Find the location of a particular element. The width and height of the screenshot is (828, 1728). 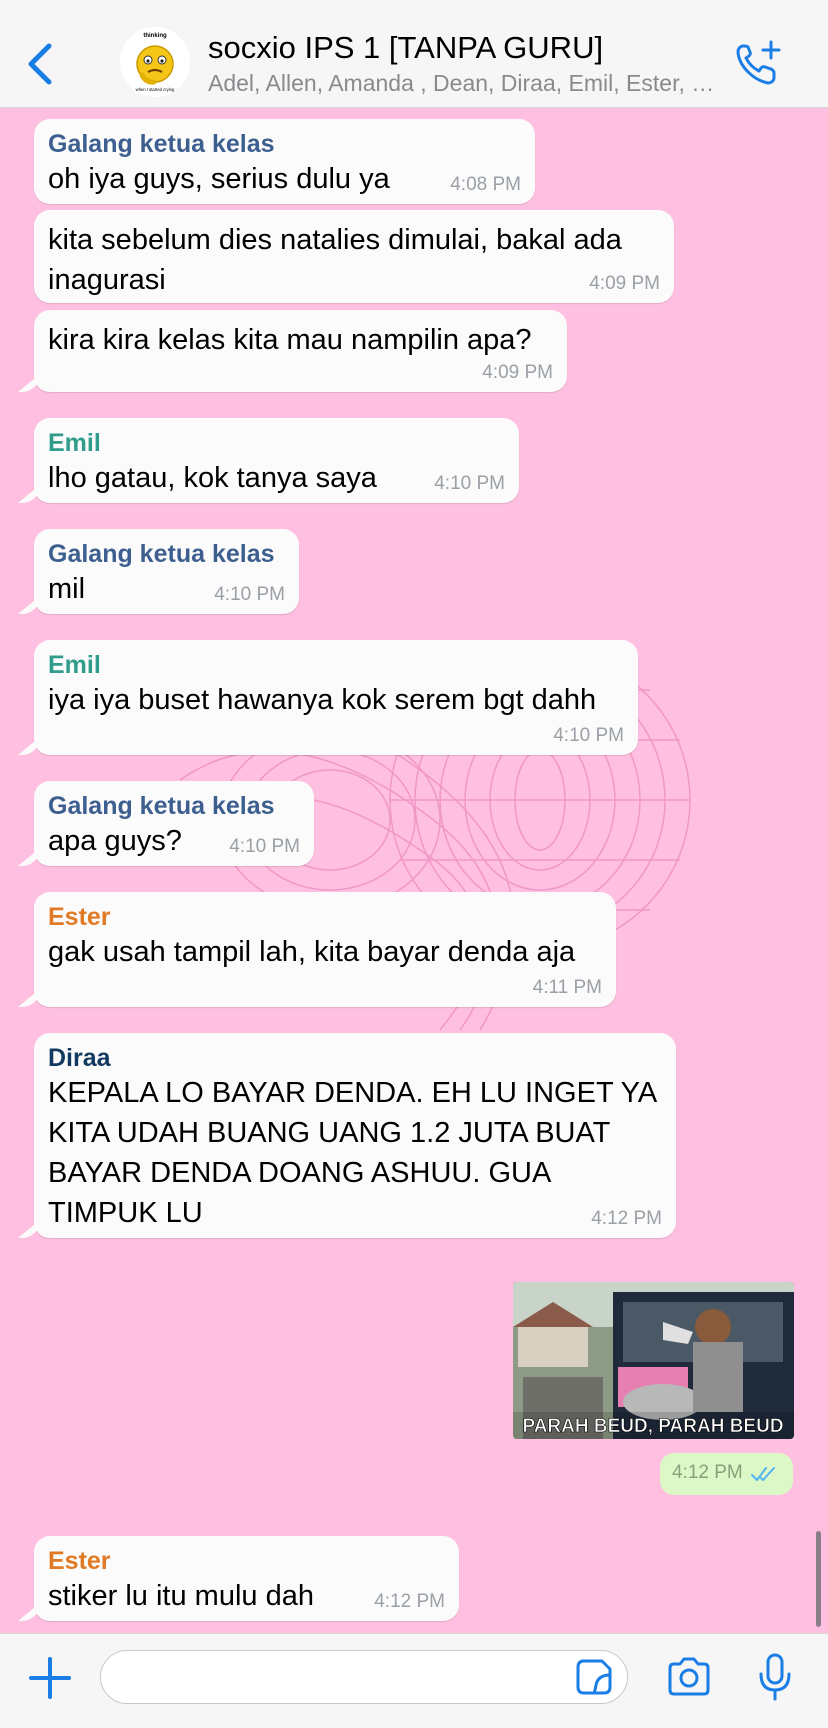

double-check-icon is located at coordinates (763, 1474).